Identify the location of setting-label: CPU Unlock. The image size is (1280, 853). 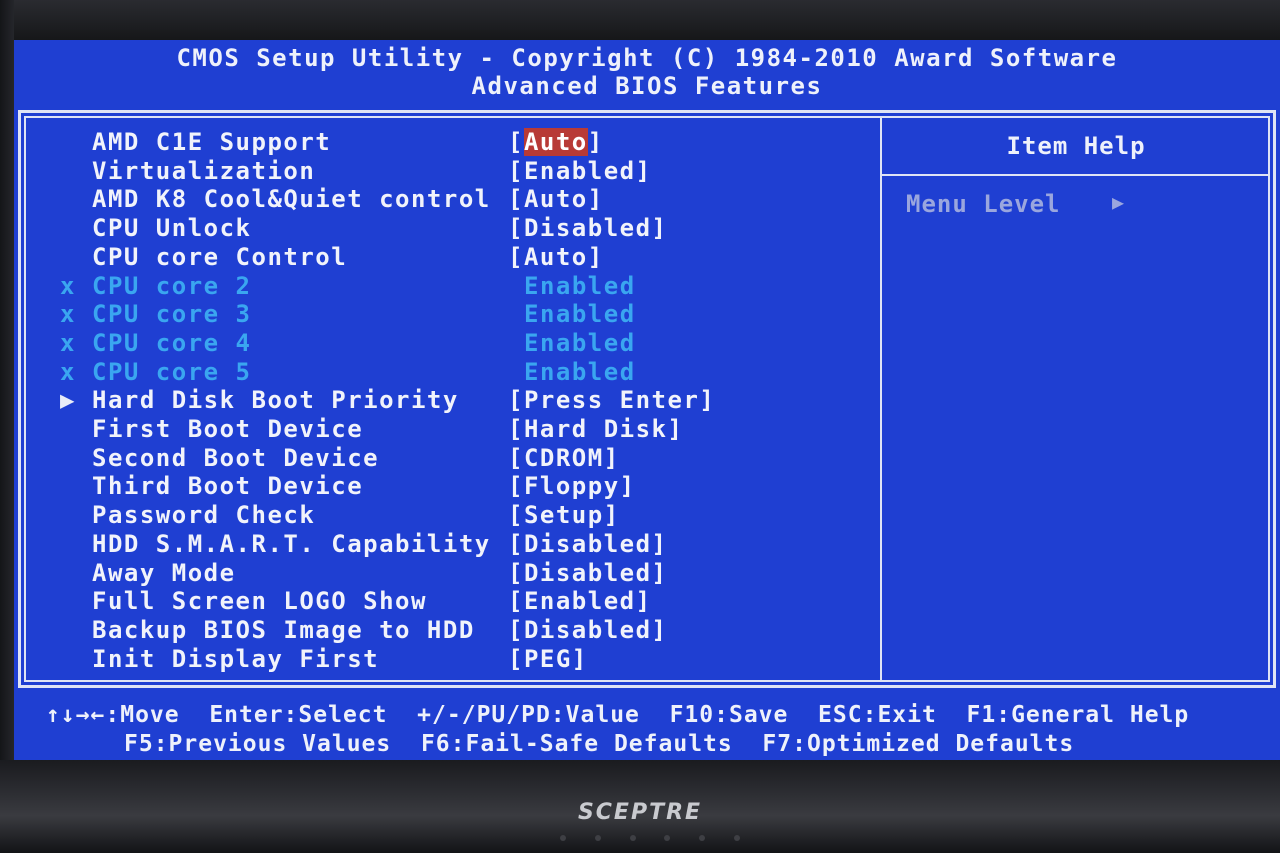
(172, 228).